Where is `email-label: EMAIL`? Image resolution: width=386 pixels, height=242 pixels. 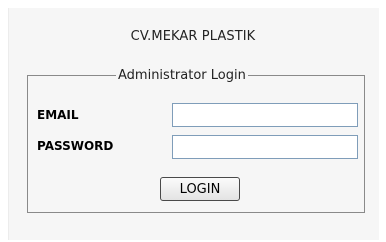 email-label: EMAIL is located at coordinates (58, 115).